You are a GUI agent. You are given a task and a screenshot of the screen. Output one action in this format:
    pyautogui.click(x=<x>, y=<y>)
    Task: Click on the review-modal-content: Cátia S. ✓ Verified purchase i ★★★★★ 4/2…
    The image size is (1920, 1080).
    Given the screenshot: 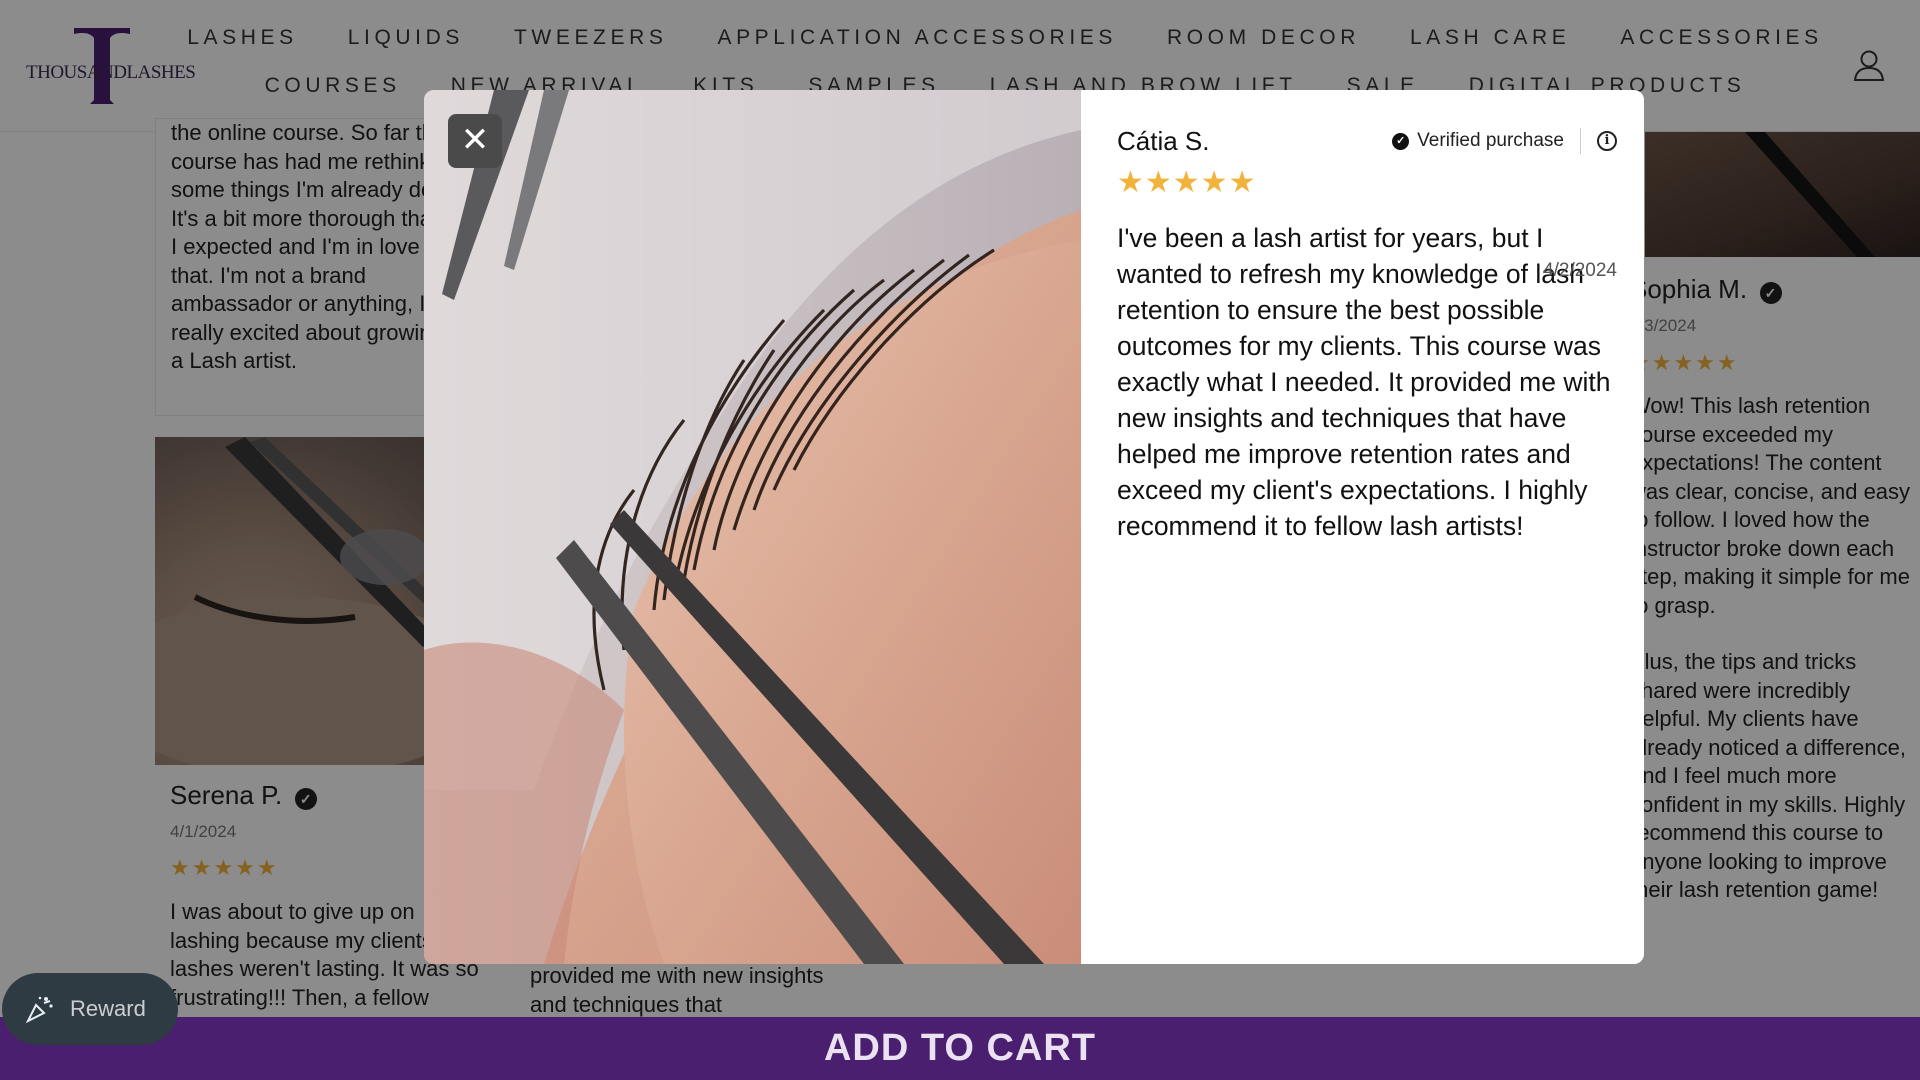 What is the action you would take?
    pyautogui.click(x=1367, y=335)
    